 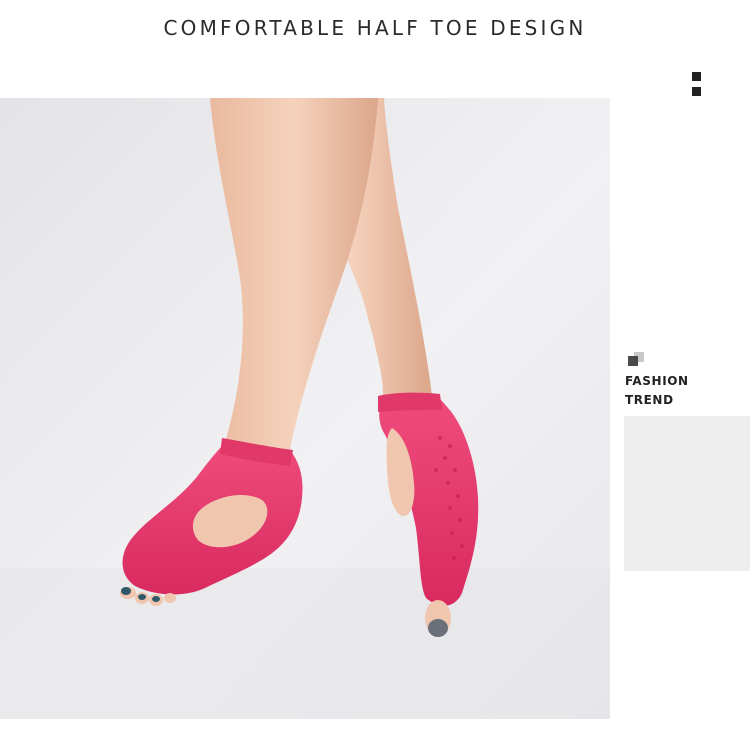 What do you see at coordinates (685, 391) in the screenshot?
I see `fashion-trend-label: FASHION TREND` at bounding box center [685, 391].